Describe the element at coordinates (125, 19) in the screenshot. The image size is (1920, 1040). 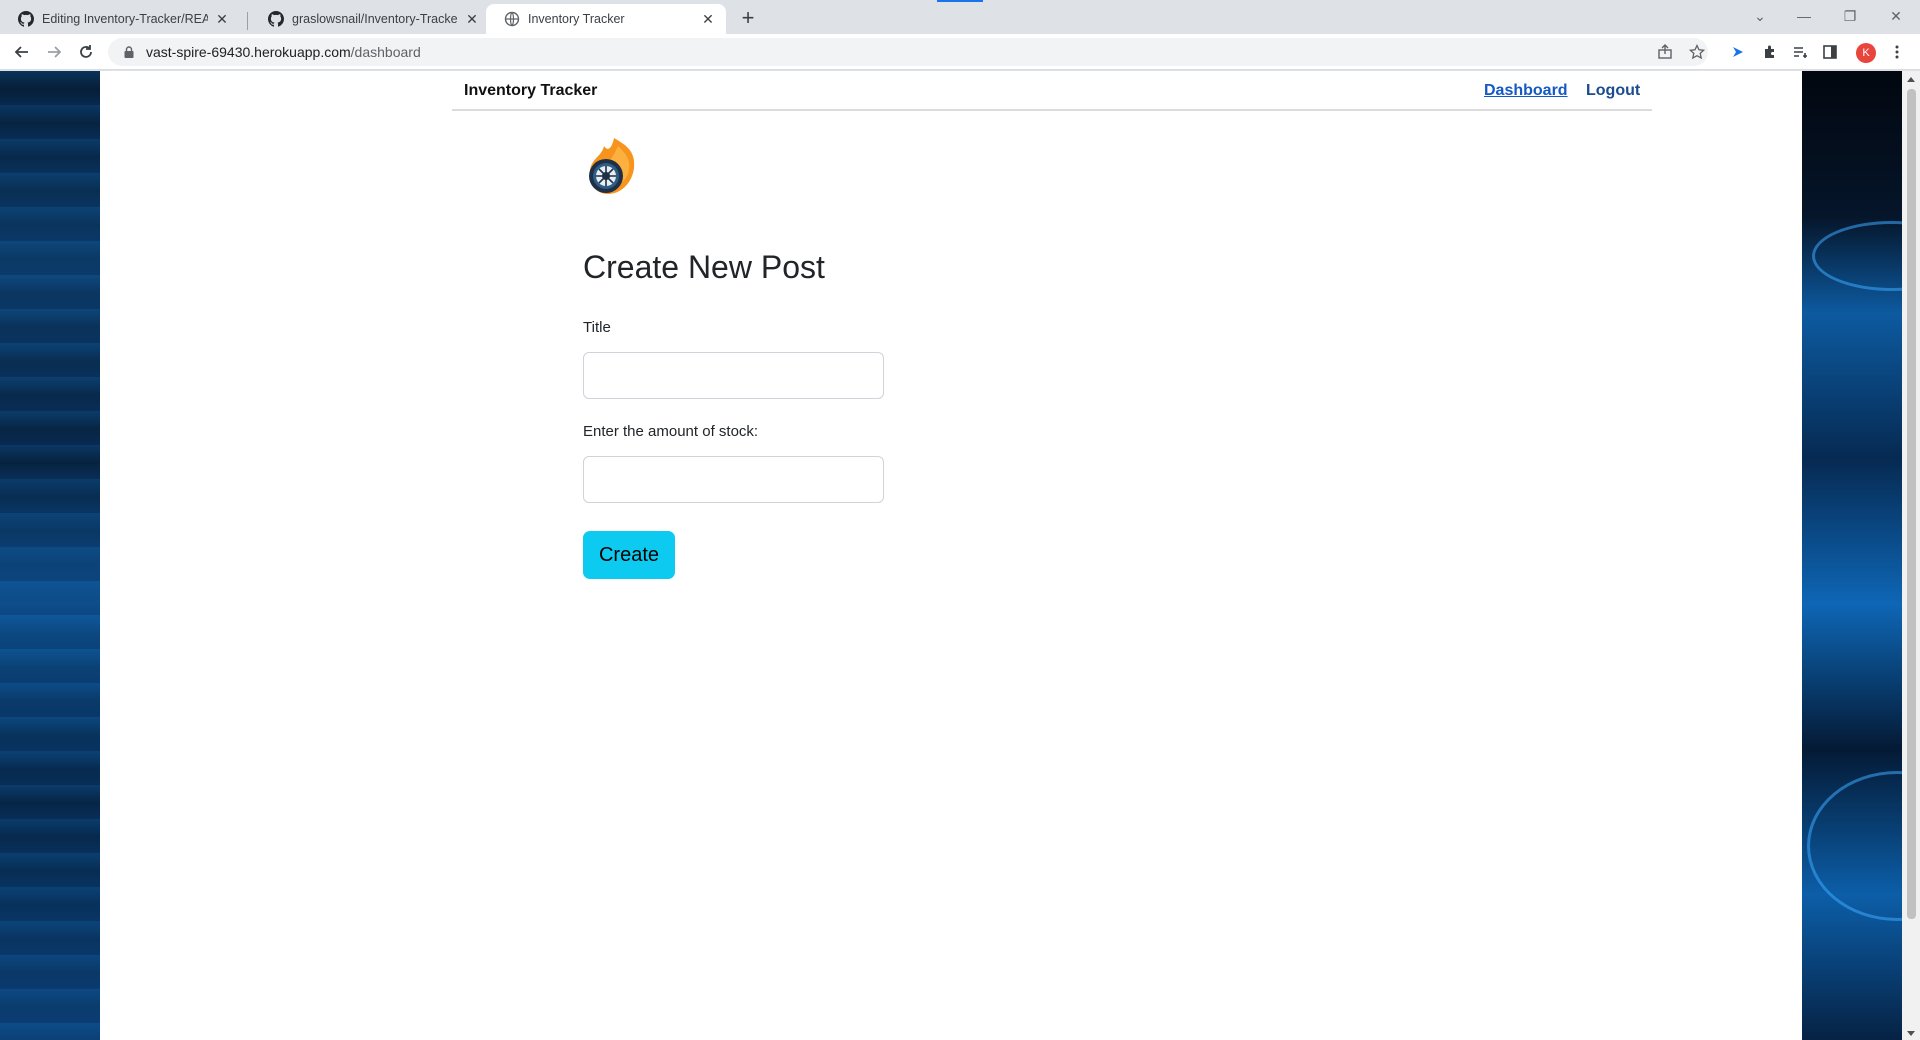
I see `tab-title: Editing Inventory-Tracker/READM` at that location.